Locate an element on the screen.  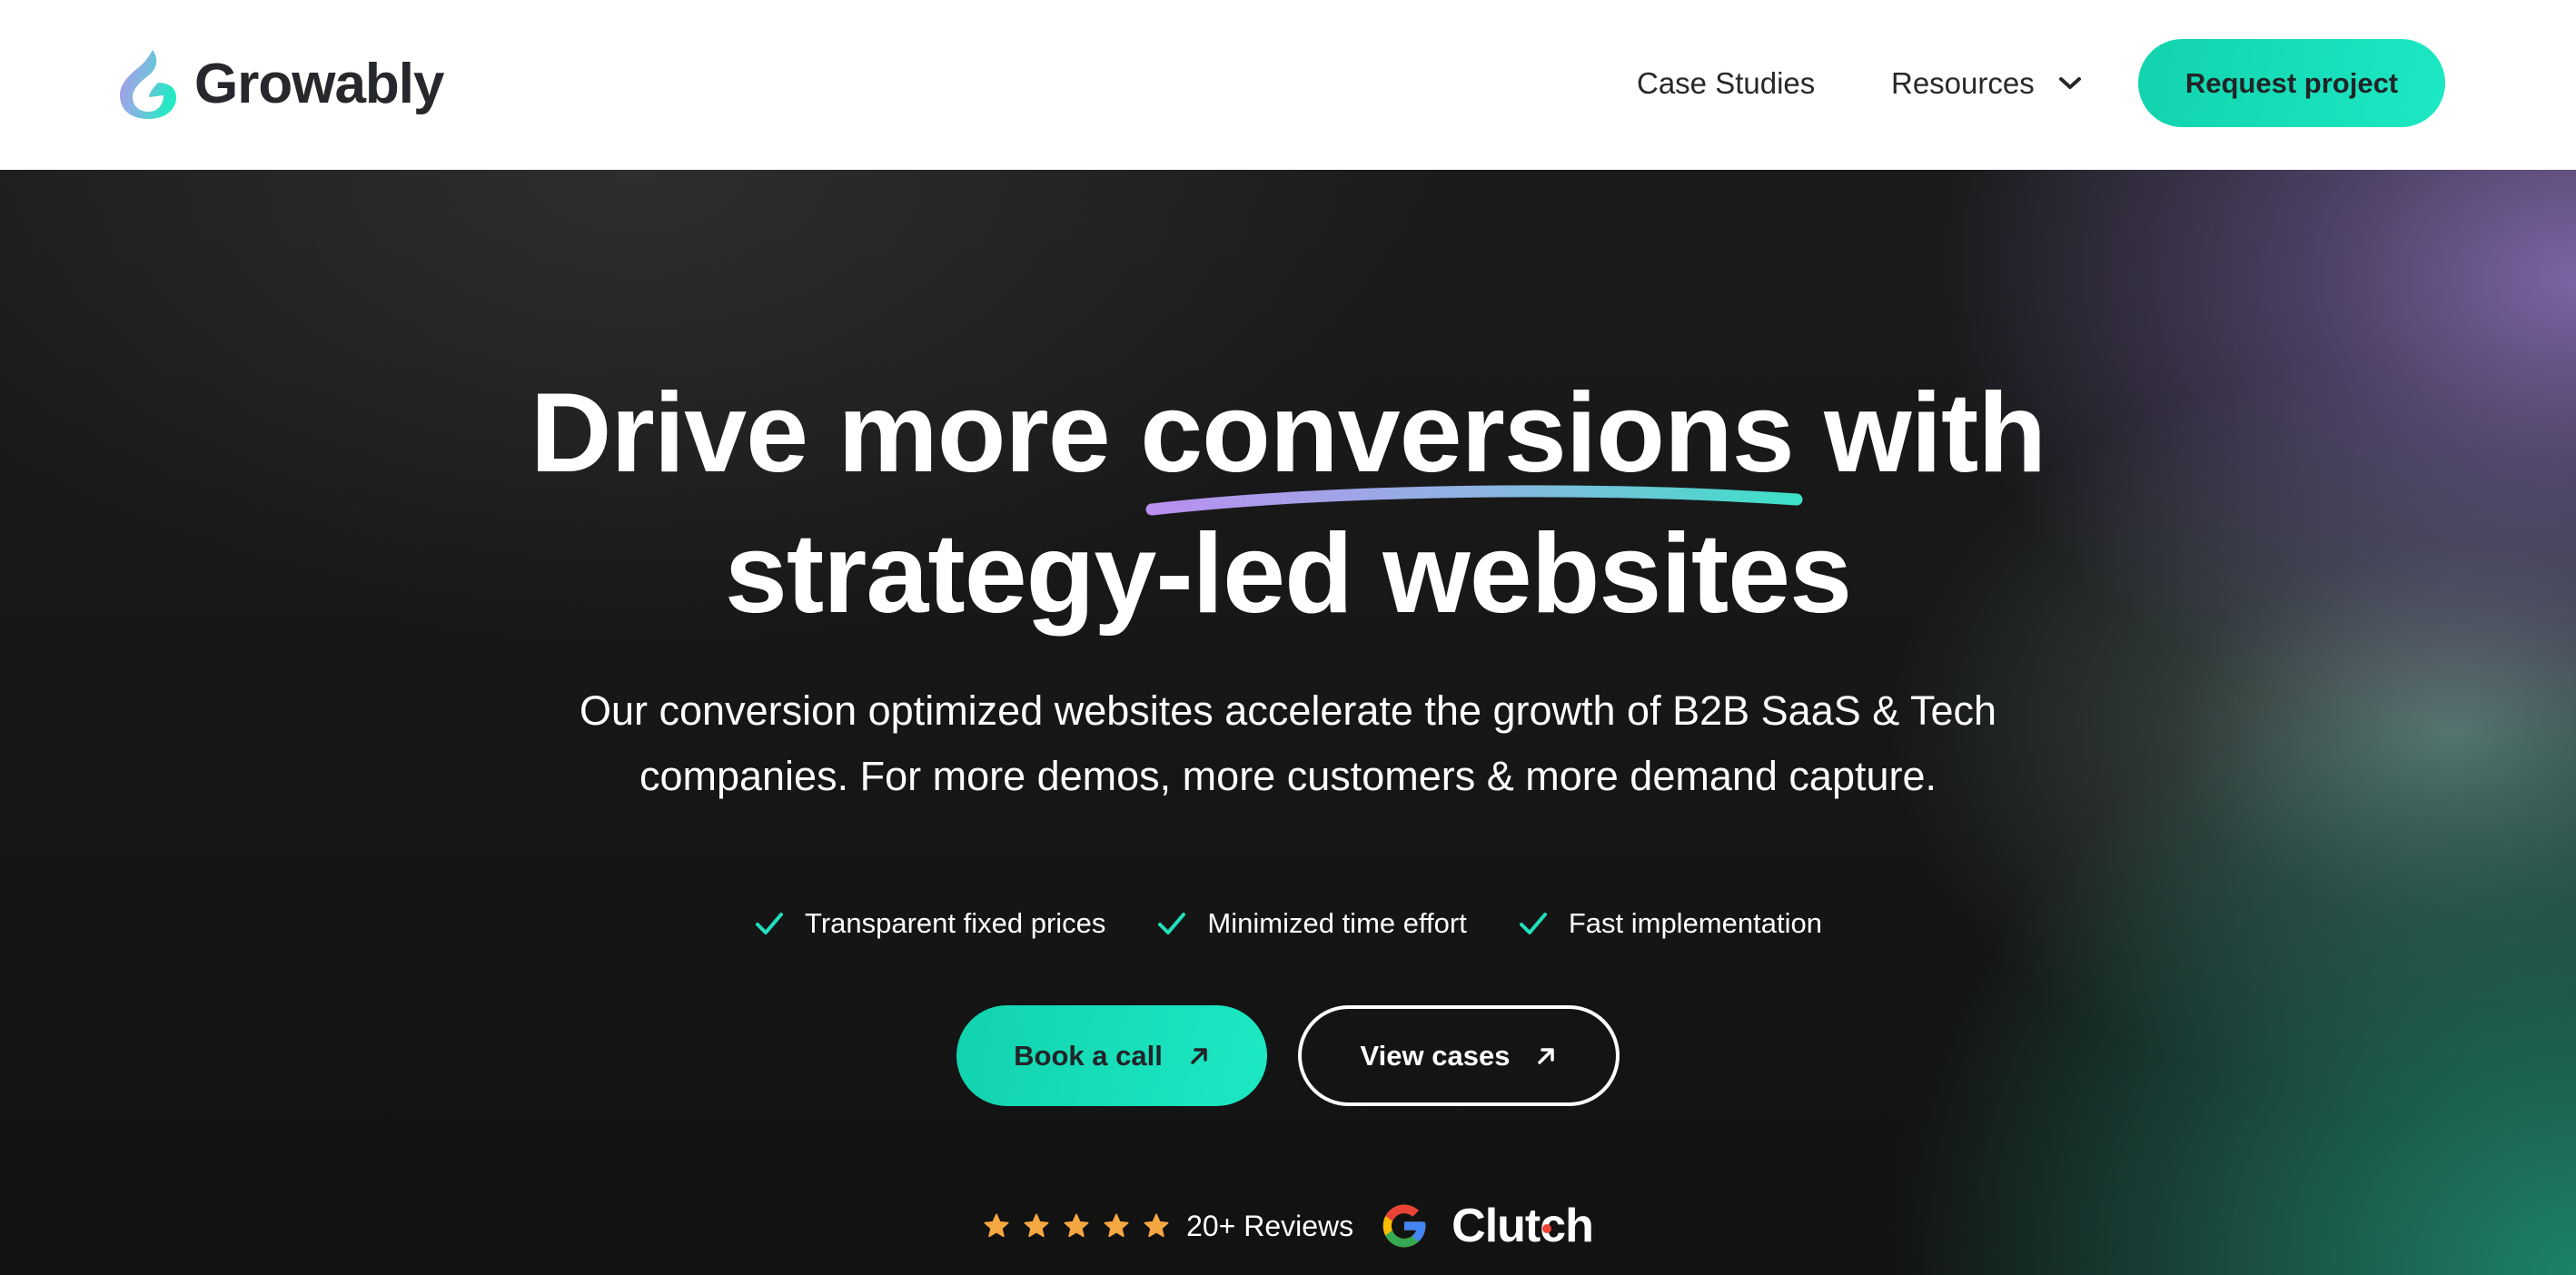
request-project-button: Request project is located at coordinates (2291, 83).